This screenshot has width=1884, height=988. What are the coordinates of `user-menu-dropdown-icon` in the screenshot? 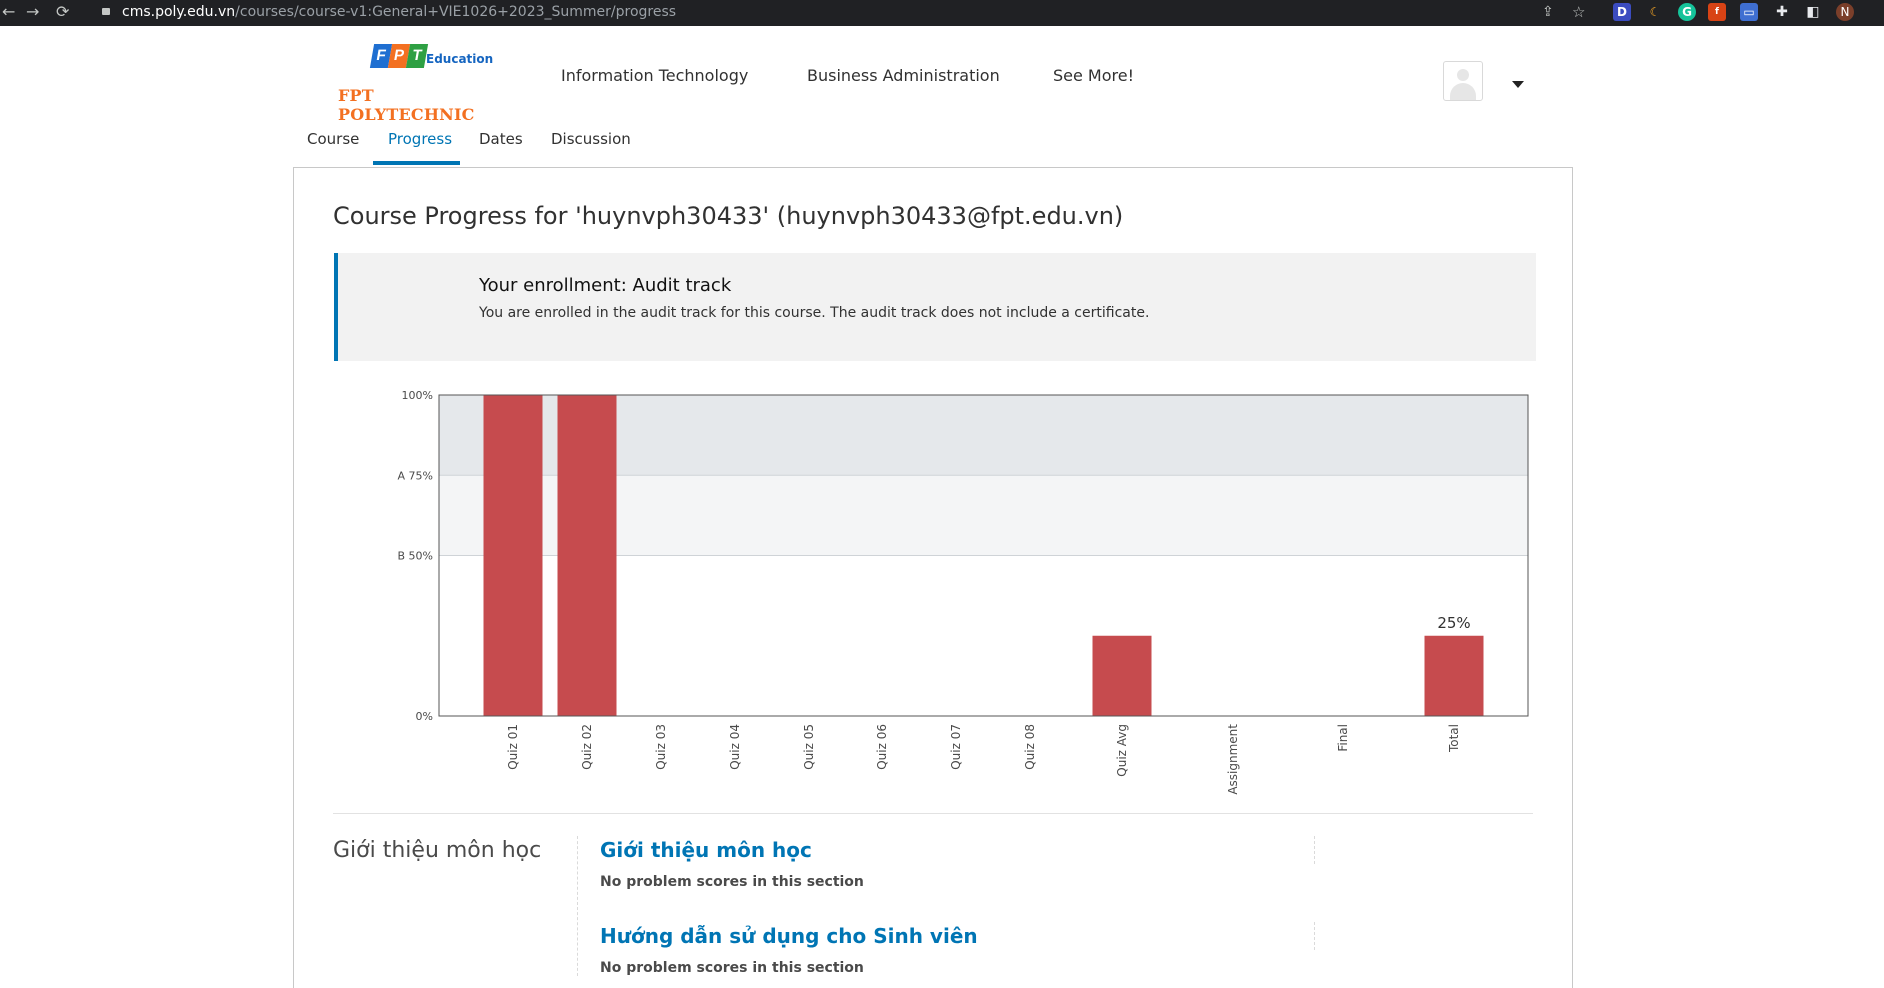 It's located at (1518, 84).